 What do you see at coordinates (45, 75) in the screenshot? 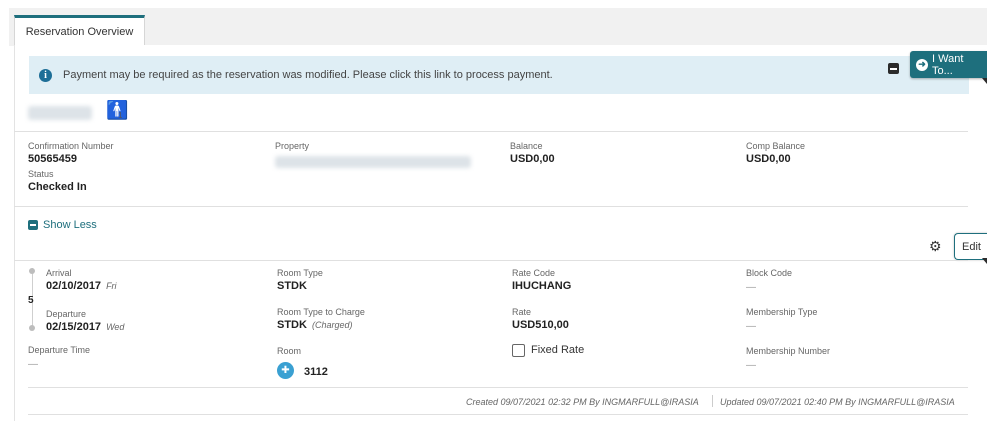
I see `info-icon: i` at bounding box center [45, 75].